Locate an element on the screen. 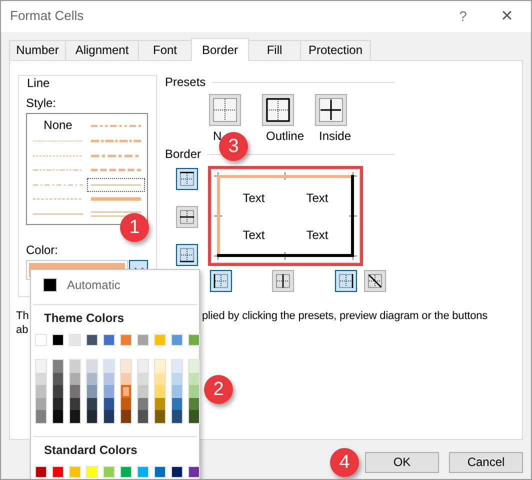 This screenshot has height=480, width=532. field-label: Color: is located at coordinates (43, 250).